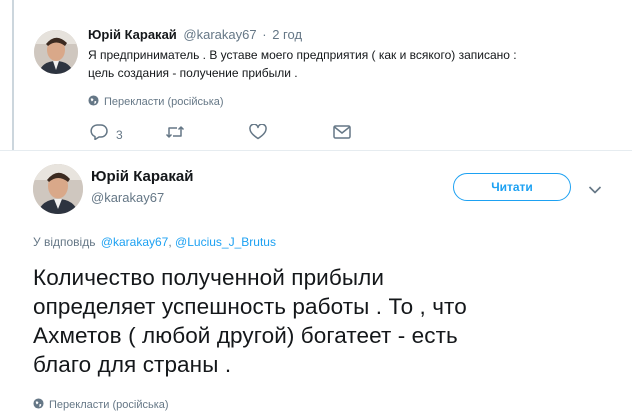  I want to click on tweet-text-line: определяет успешность работы . То , что, so click(250, 306).